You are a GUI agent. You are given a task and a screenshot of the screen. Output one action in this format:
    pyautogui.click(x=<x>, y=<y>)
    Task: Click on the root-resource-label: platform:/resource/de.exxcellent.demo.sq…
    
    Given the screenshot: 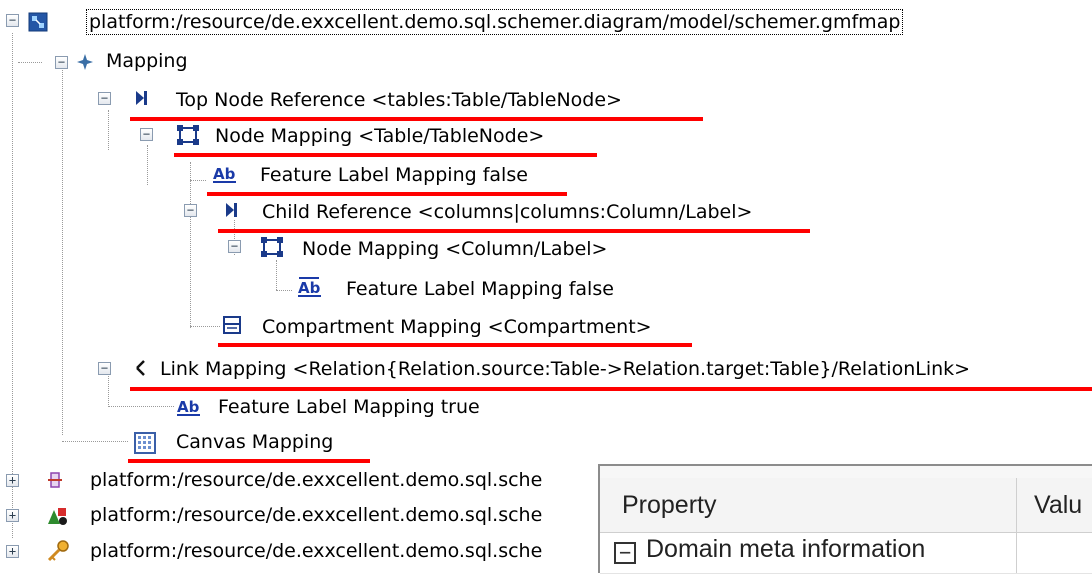 What is the action you would take?
    pyautogui.click(x=495, y=22)
    